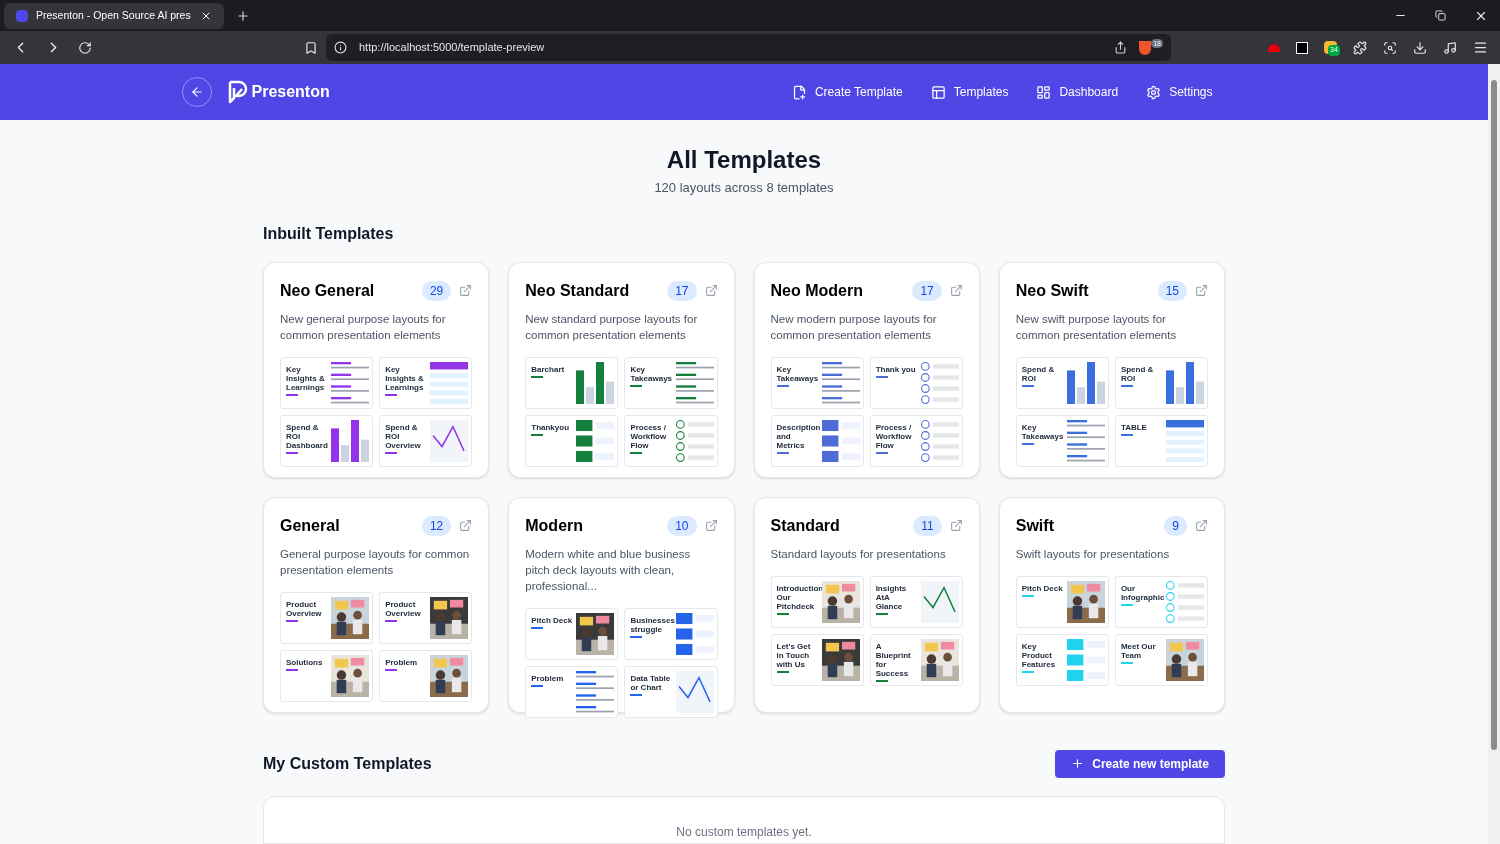 The width and height of the screenshot is (1500, 844). Describe the element at coordinates (939, 440) in the screenshot. I see `steps-drawing` at that location.